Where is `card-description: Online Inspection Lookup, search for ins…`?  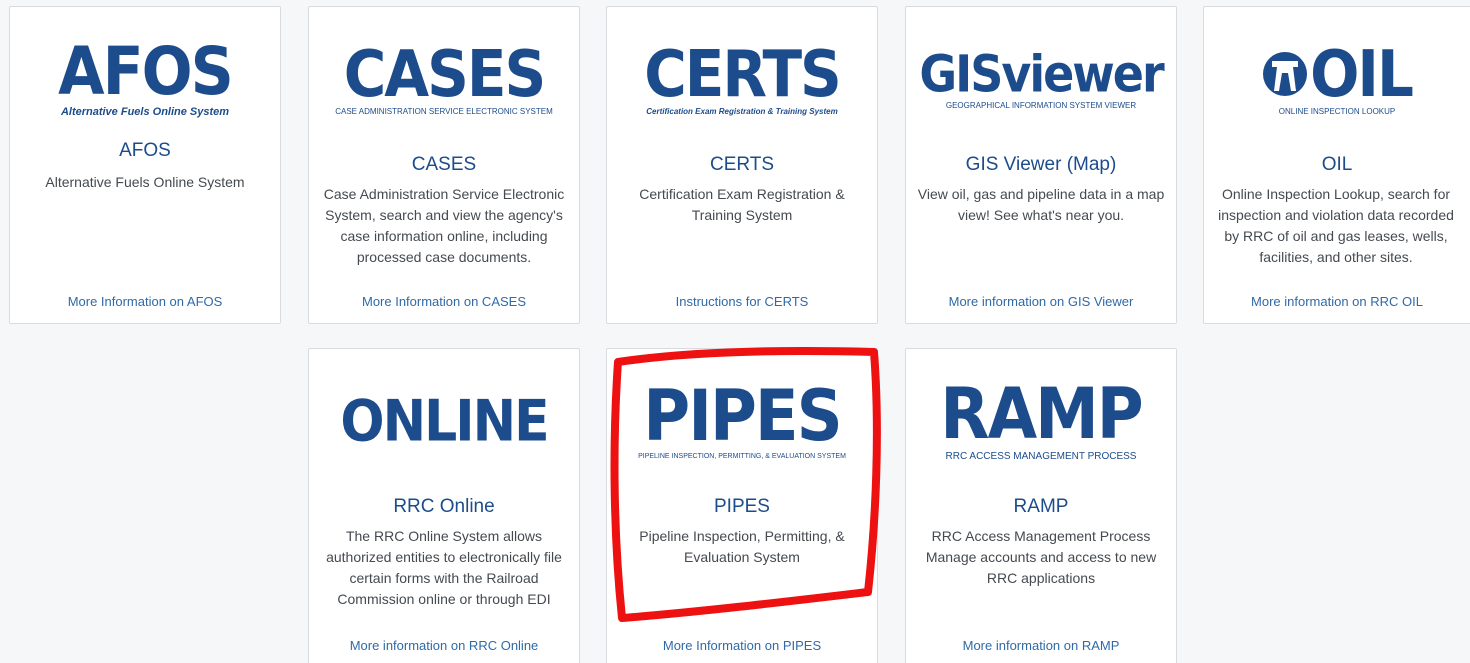 card-description: Online Inspection Lookup, search for ins… is located at coordinates (1336, 225).